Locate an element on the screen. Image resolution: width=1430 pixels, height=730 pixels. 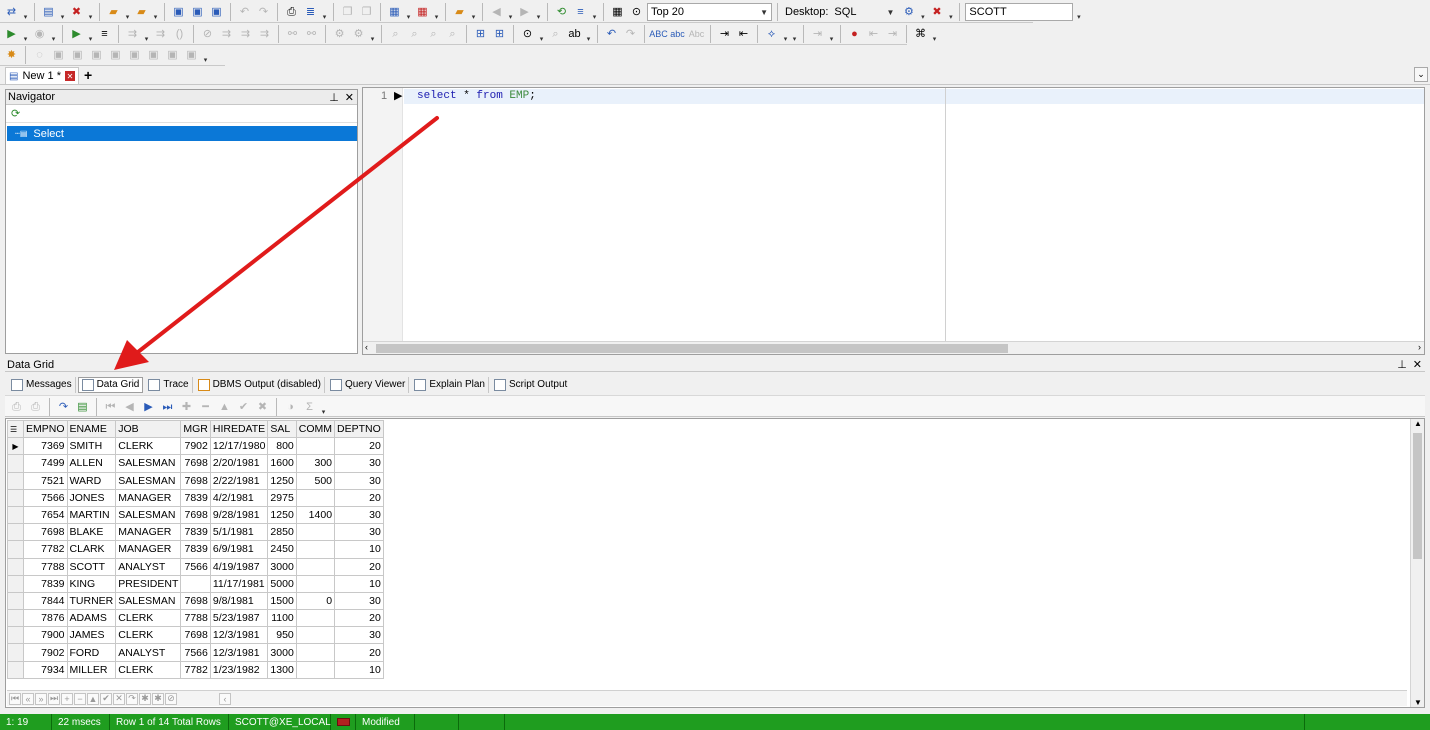
annotation-arrow-head is located at coordinates (131, 355).